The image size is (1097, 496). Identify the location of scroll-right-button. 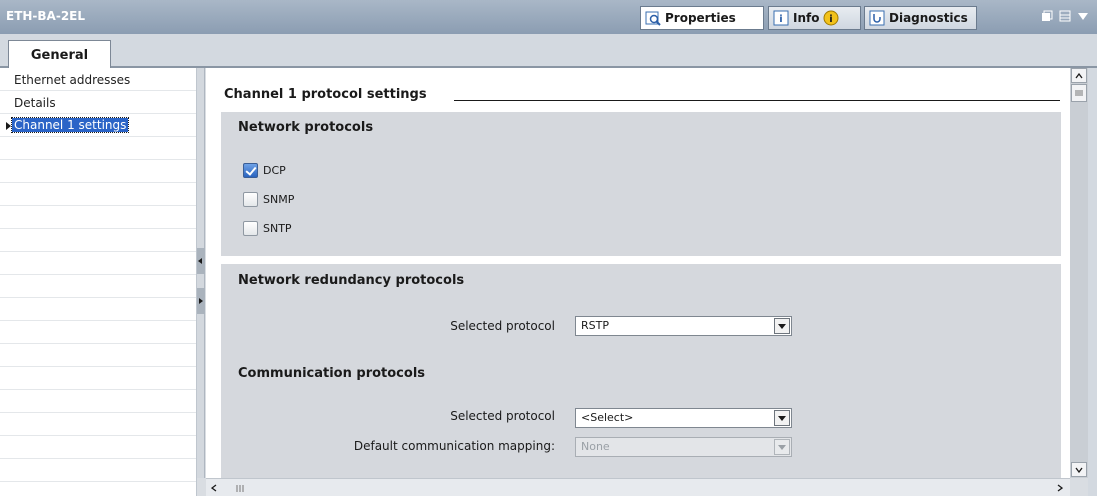
(1060, 487).